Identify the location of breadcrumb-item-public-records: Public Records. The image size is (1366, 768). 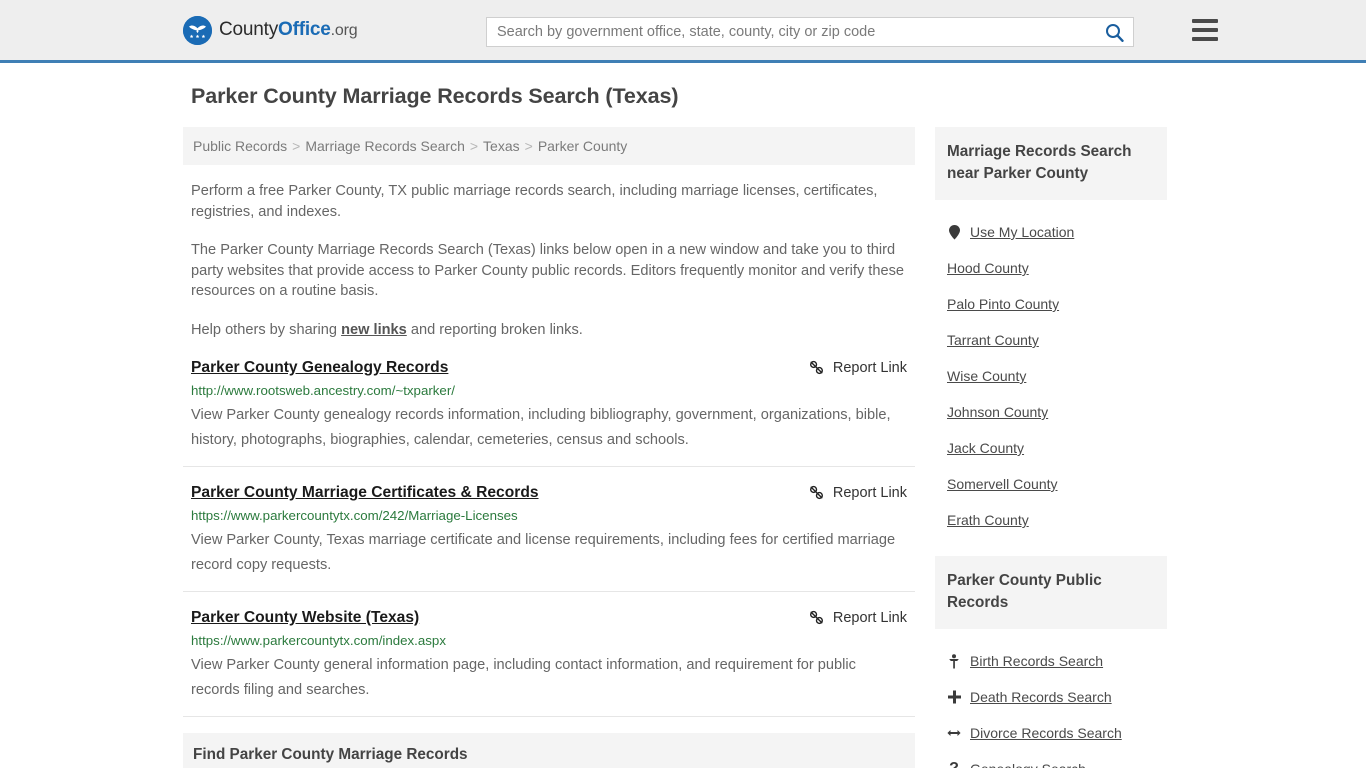
(240, 146).